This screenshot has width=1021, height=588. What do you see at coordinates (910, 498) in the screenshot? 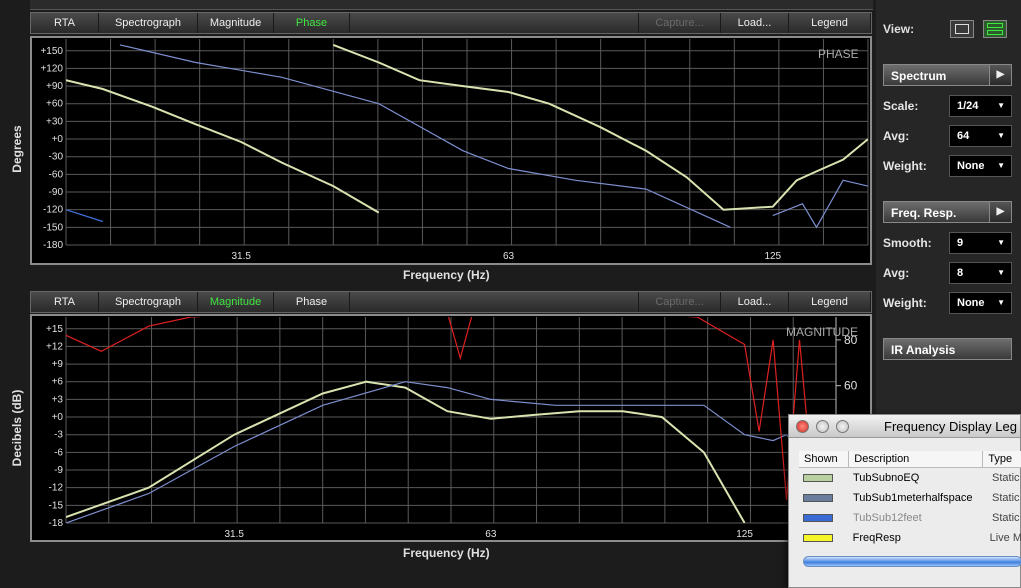
I see `legend-row: TubSub1meterhalfspace Static` at bounding box center [910, 498].